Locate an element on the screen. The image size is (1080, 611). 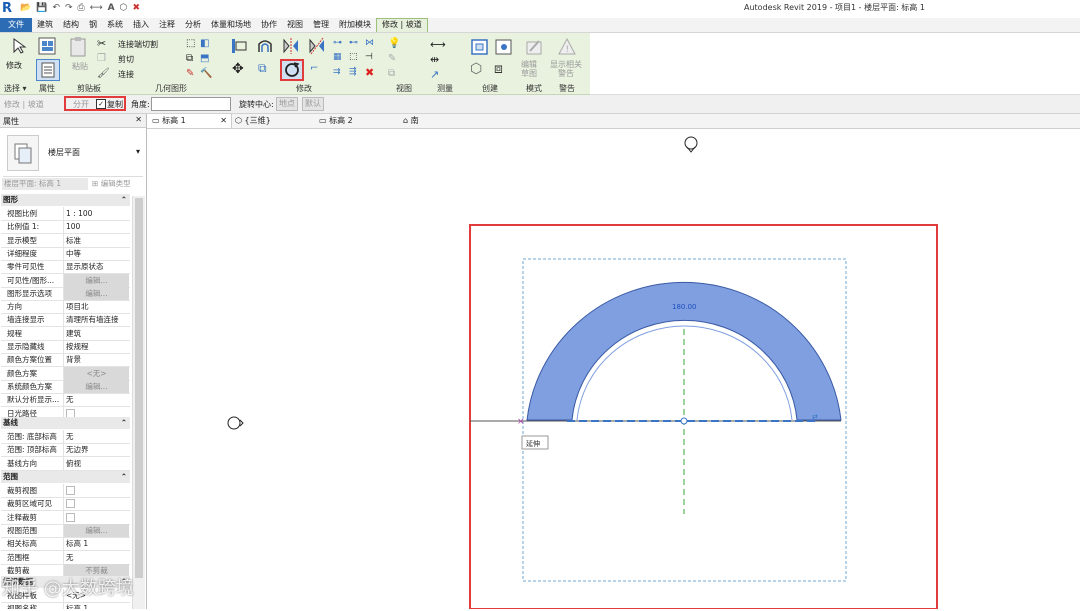
property-value: 100 is located at coordinates (96, 227).